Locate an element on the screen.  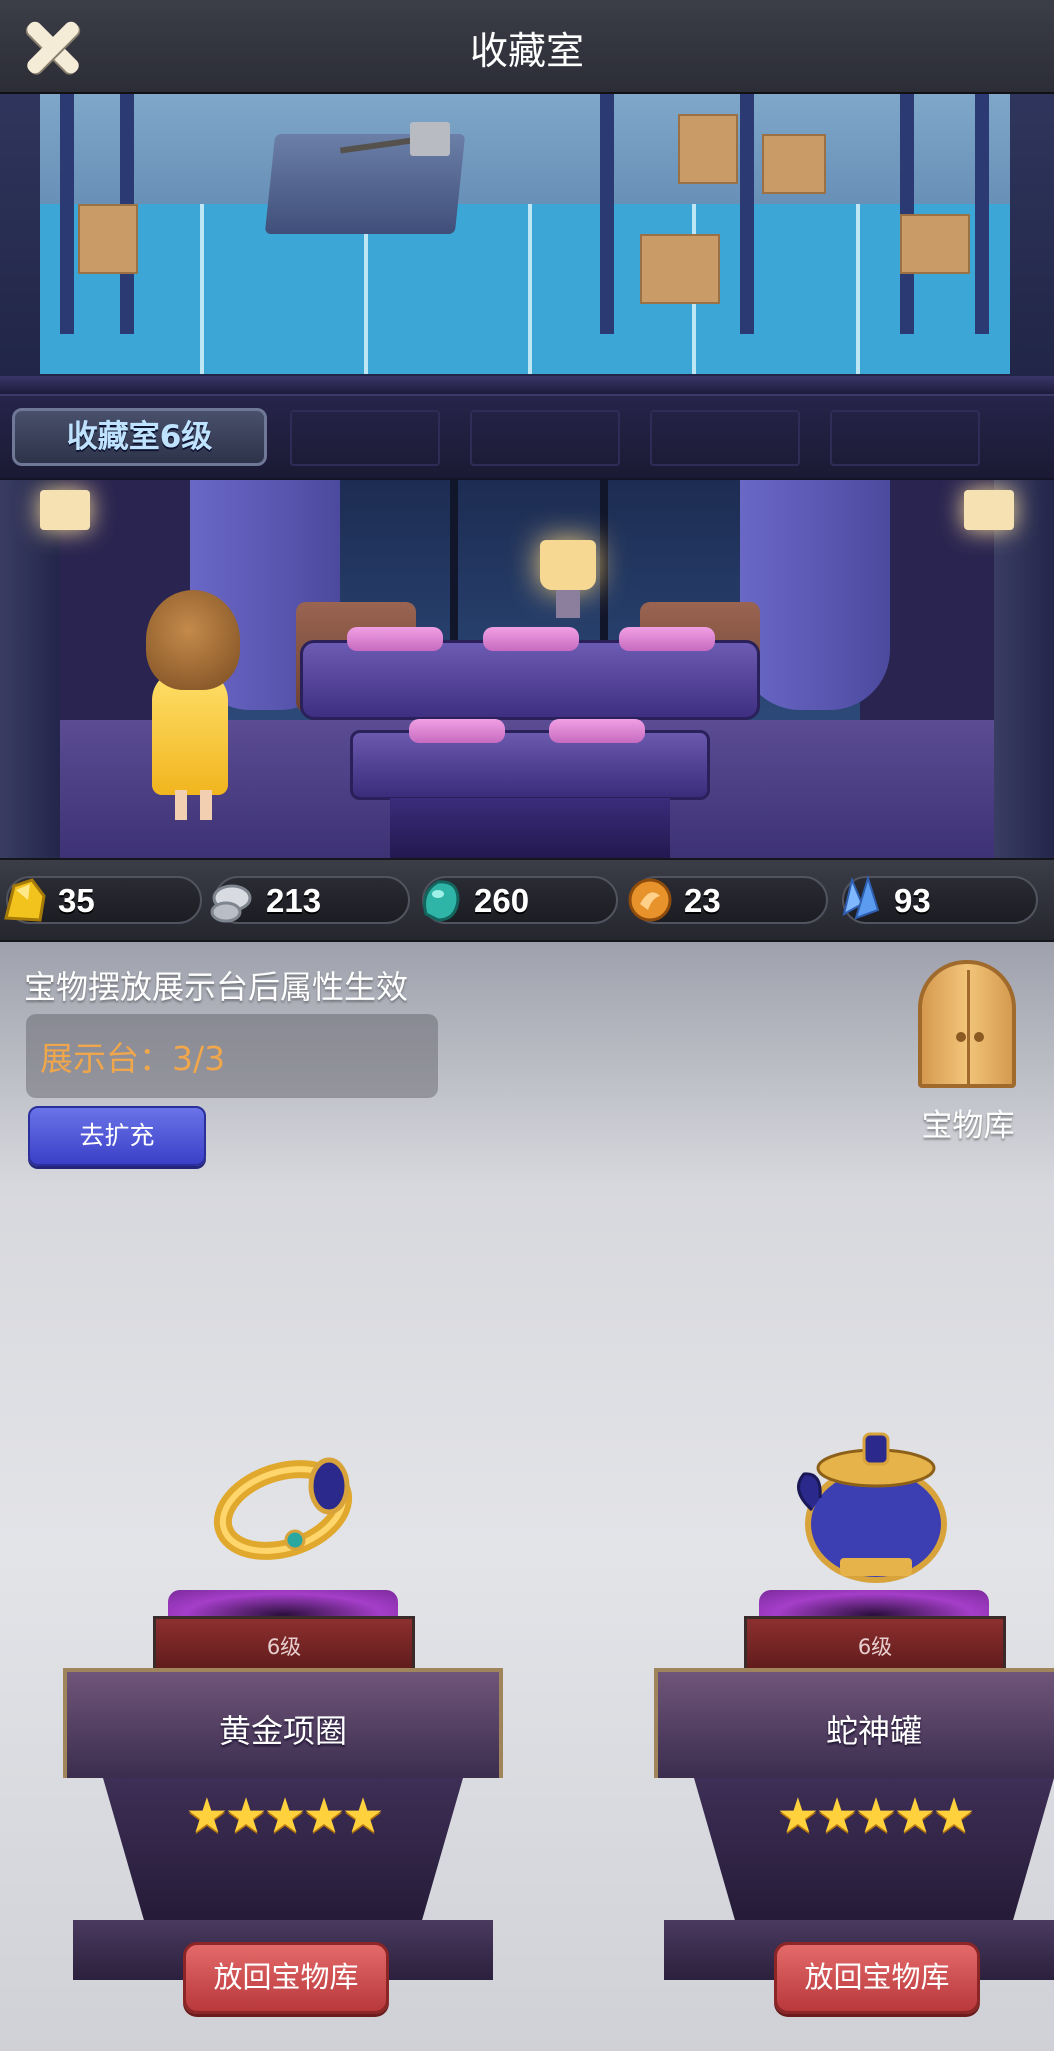
character-girl-hair is located at coordinates (193, 640).